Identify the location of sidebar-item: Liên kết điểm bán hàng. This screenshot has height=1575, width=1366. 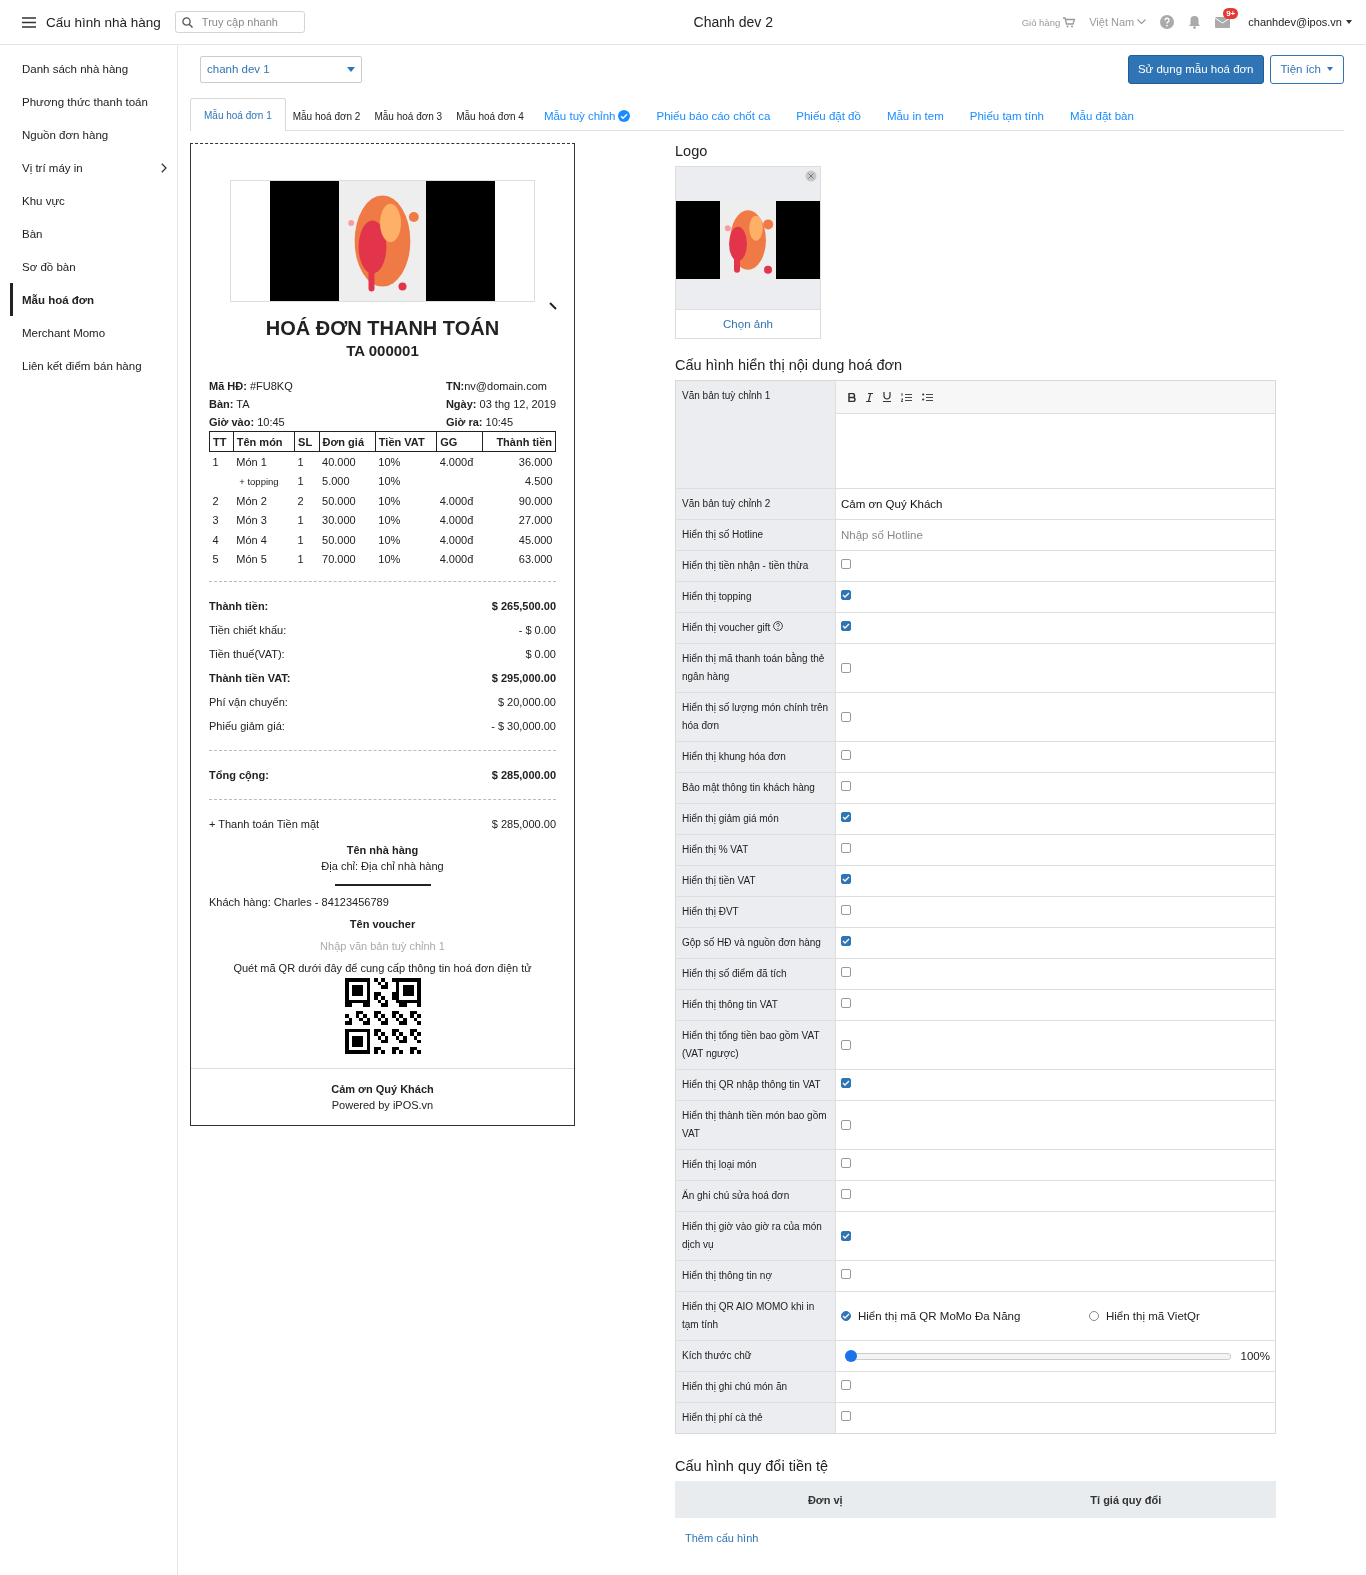
(88, 365).